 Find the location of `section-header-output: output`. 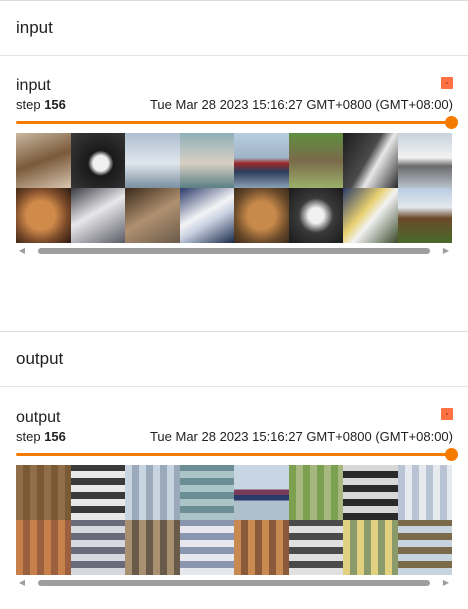

section-header-output: output is located at coordinates (234, 359).